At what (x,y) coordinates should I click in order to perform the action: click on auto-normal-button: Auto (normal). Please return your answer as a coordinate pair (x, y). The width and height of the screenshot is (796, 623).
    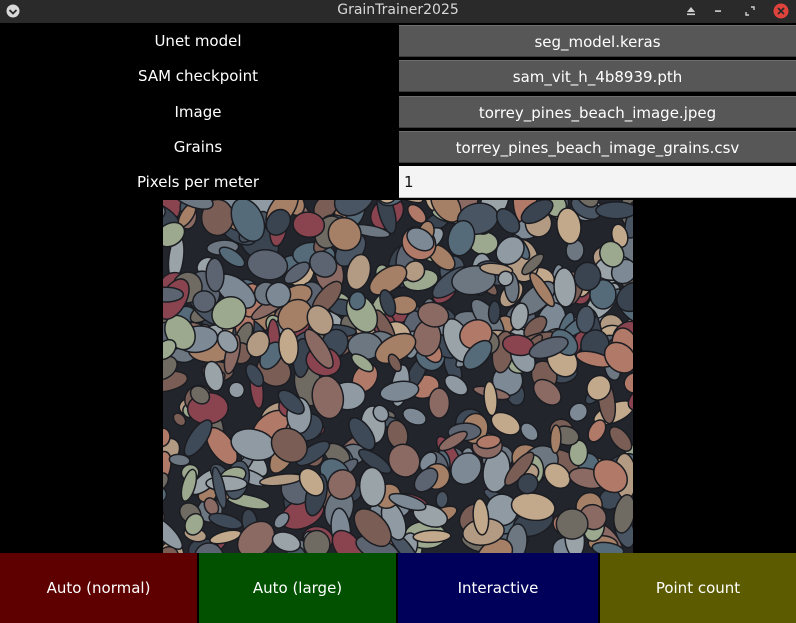
    Looking at the image, I should click on (98, 588).